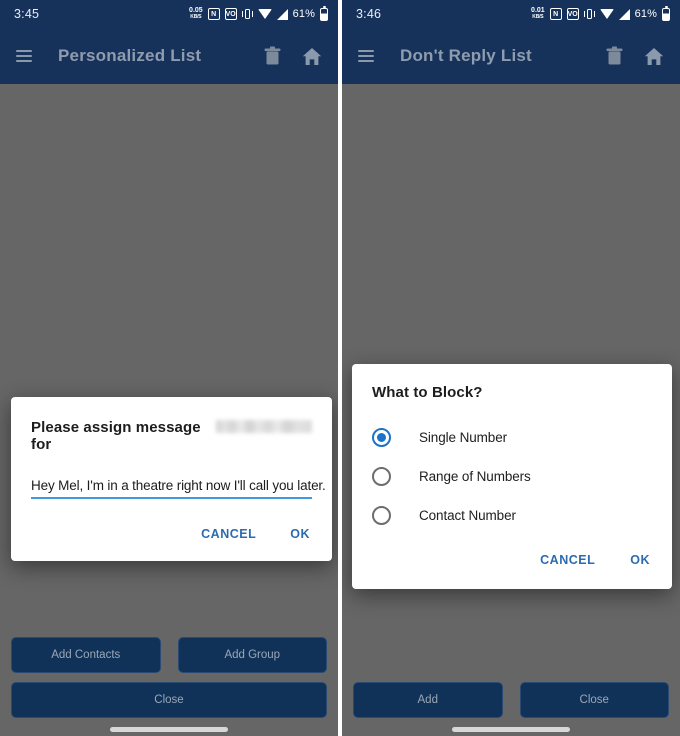  I want to click on bottom-action-bar: Add Close, so click(511, 700).